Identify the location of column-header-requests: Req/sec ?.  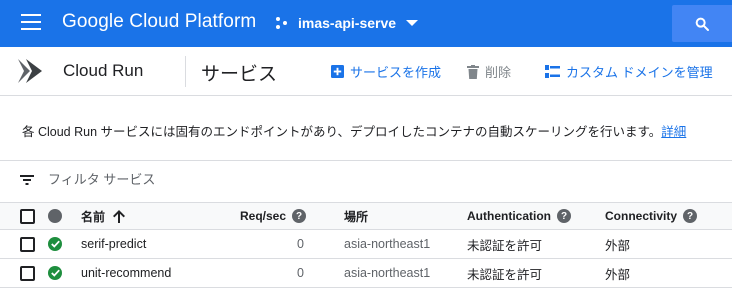
(273, 216).